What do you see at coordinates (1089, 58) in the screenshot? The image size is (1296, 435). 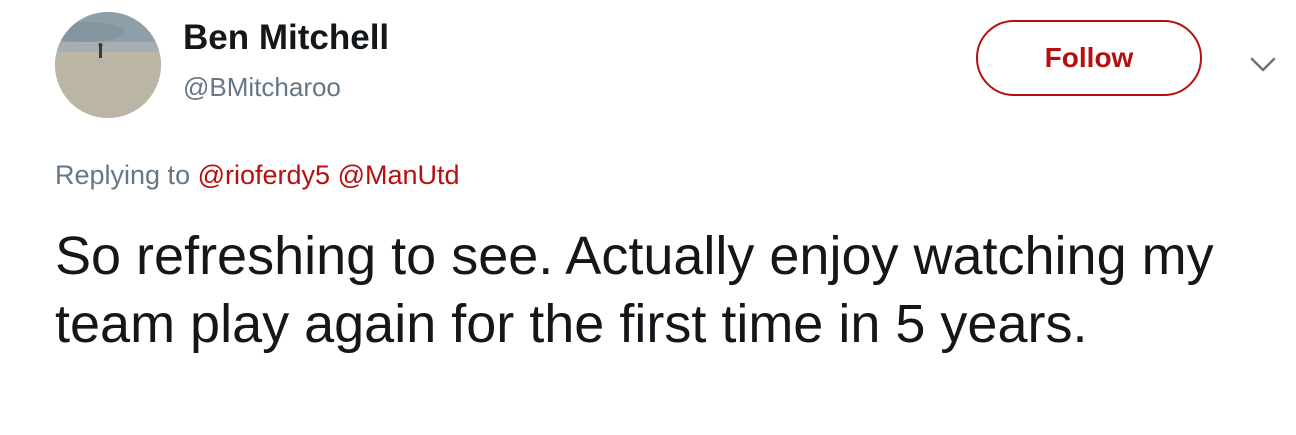 I see `follow-button: Follow` at bounding box center [1089, 58].